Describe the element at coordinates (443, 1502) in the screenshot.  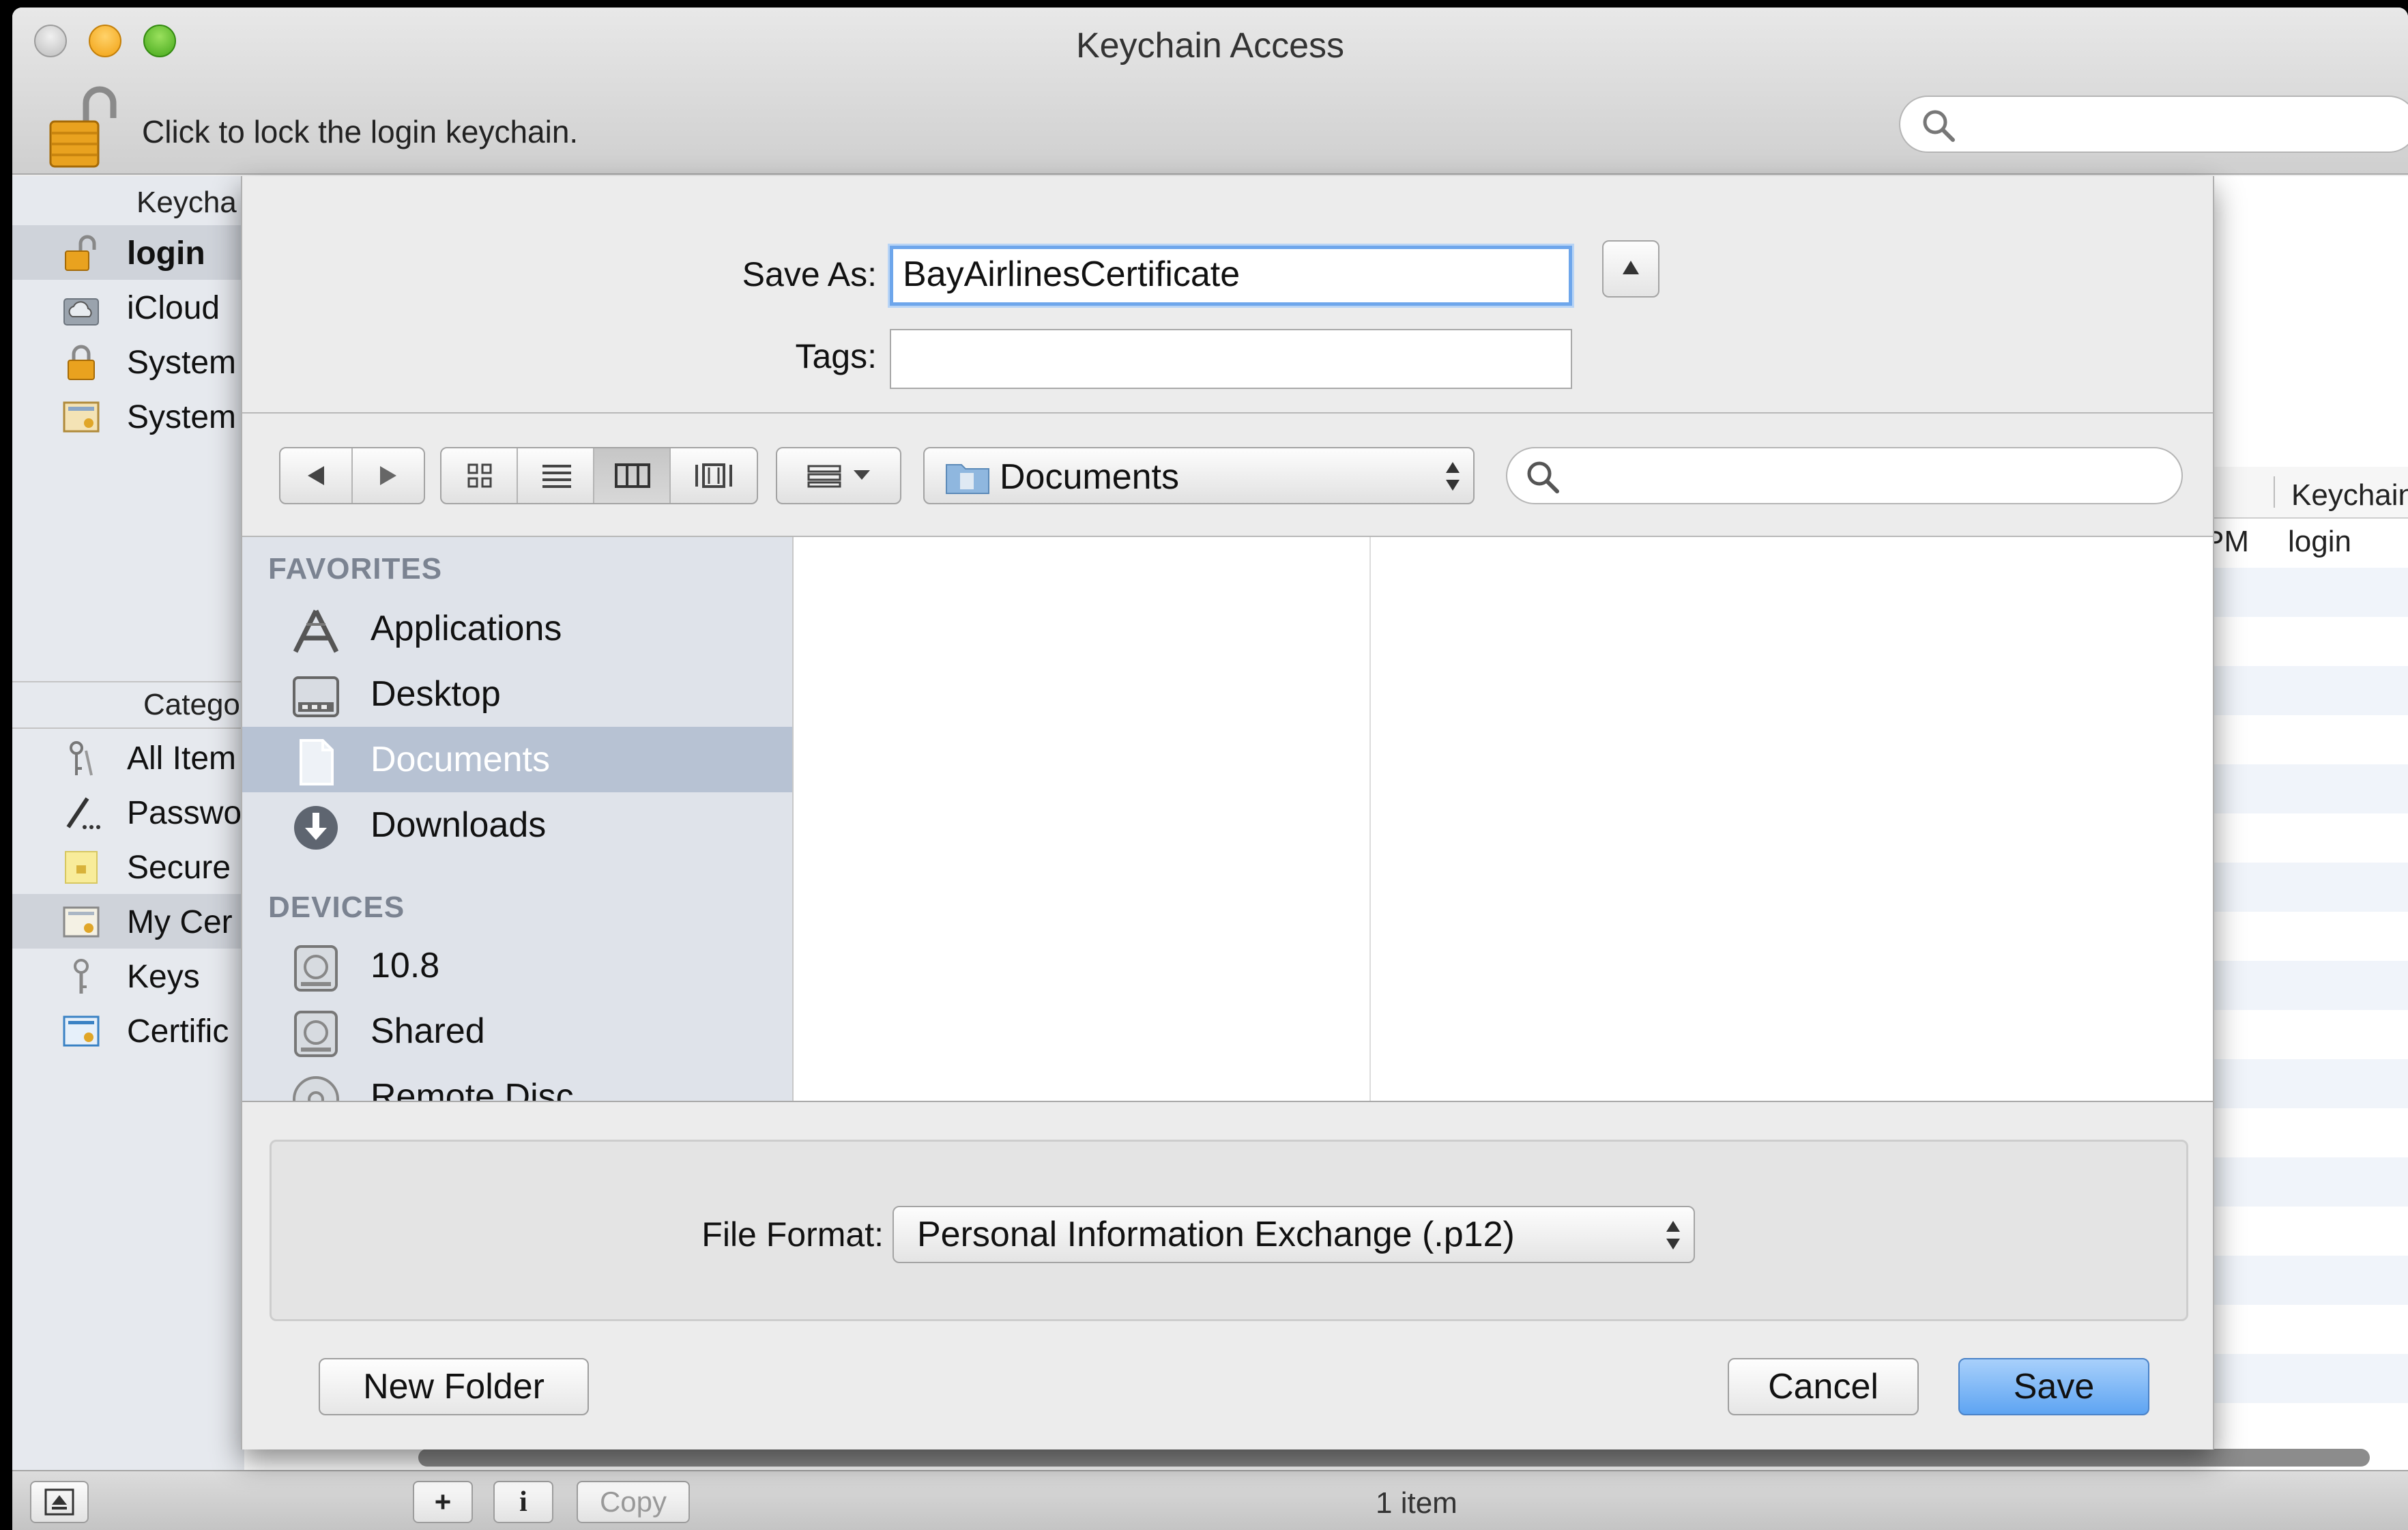
I see `add-item-button: +` at that location.